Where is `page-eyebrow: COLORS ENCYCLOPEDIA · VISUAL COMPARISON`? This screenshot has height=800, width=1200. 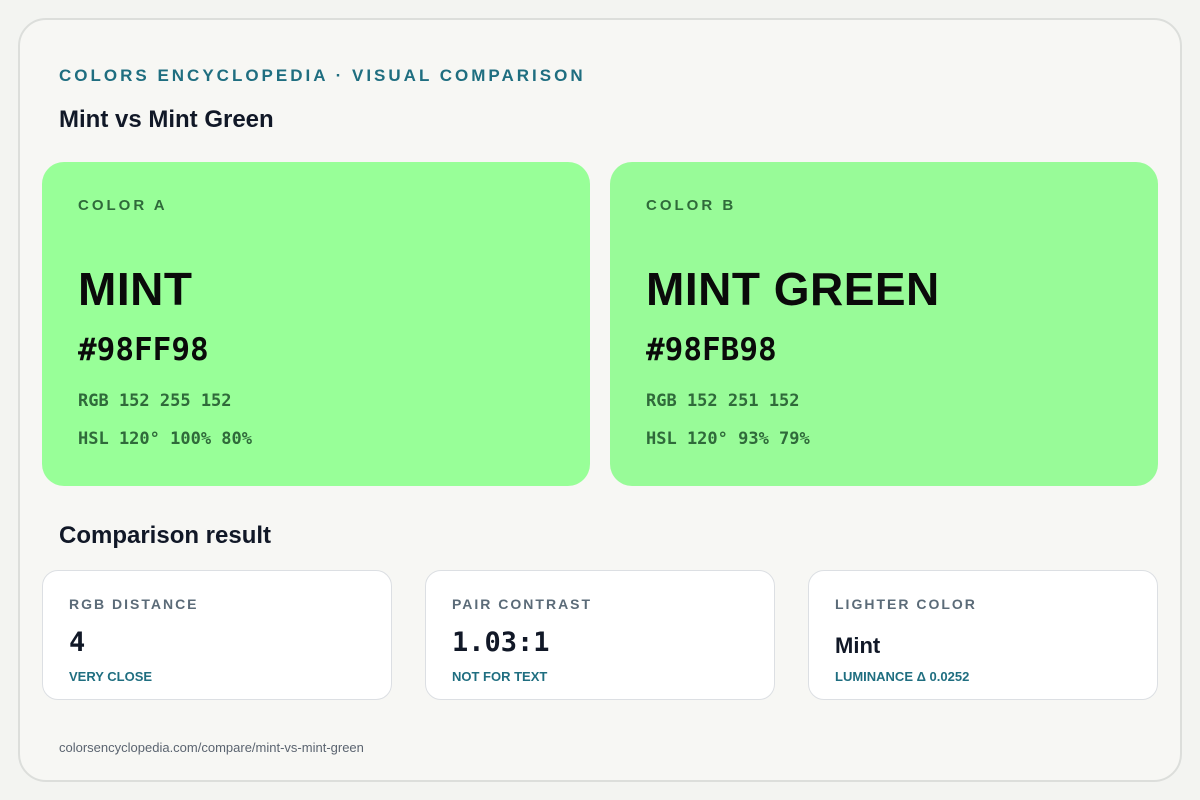
page-eyebrow: COLORS ENCYCLOPEDIA · VISUAL COMPARISON is located at coordinates (322, 75).